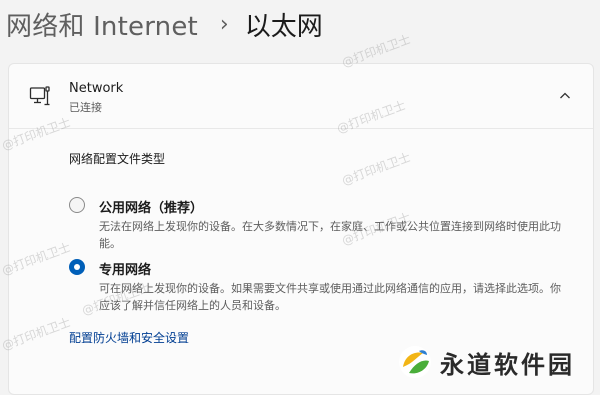 The height and width of the screenshot is (395, 600). Describe the element at coordinates (151, 208) in the screenshot. I see `public-network-label: 公用网络（推荐）` at that location.